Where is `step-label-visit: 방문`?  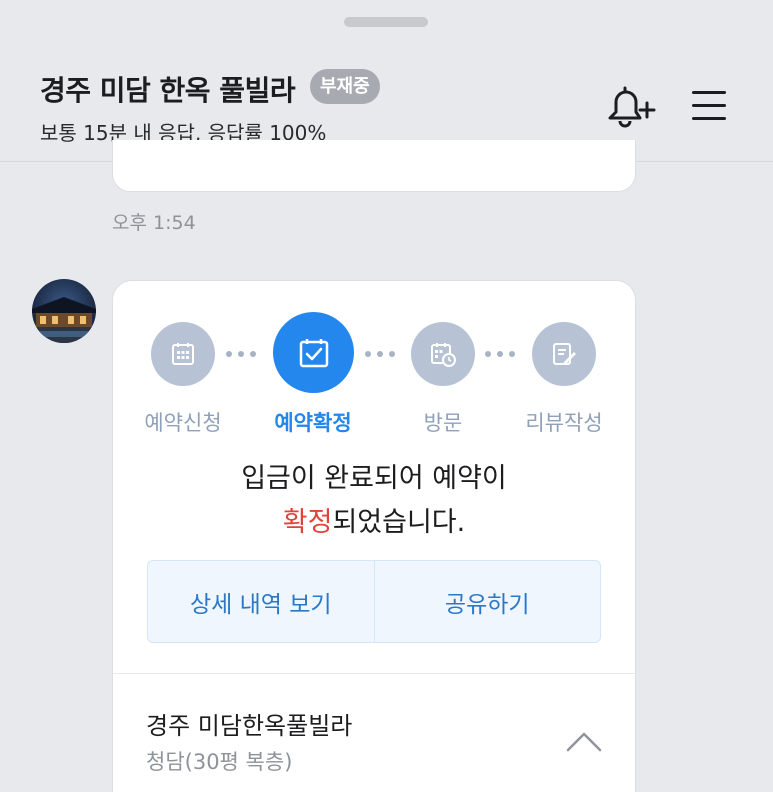
step-label-visit: 방문 is located at coordinates (443, 423).